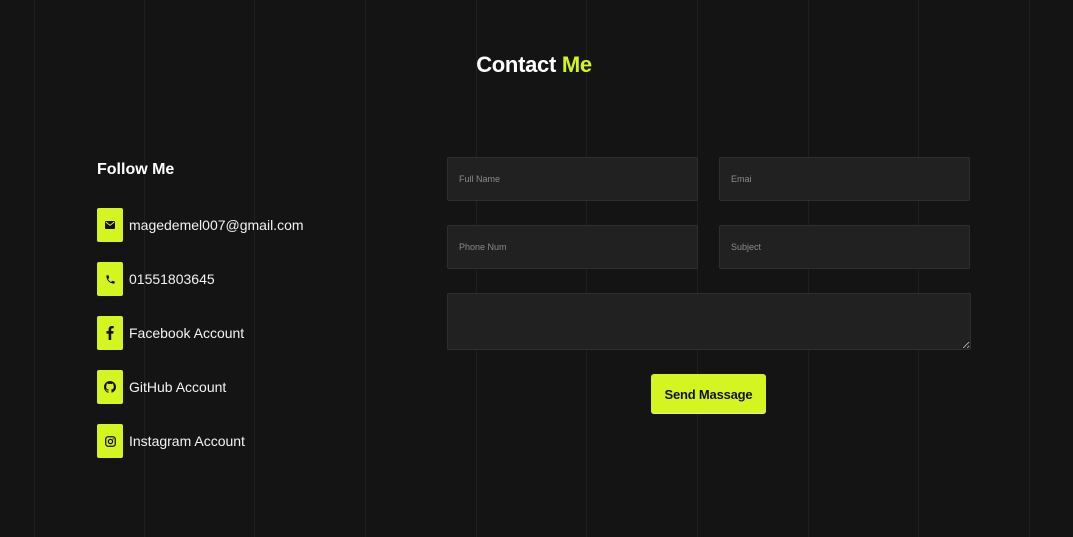 The height and width of the screenshot is (537, 1073). Describe the element at coordinates (187, 333) in the screenshot. I see `contact-facebook-label: Facebook Account` at that location.